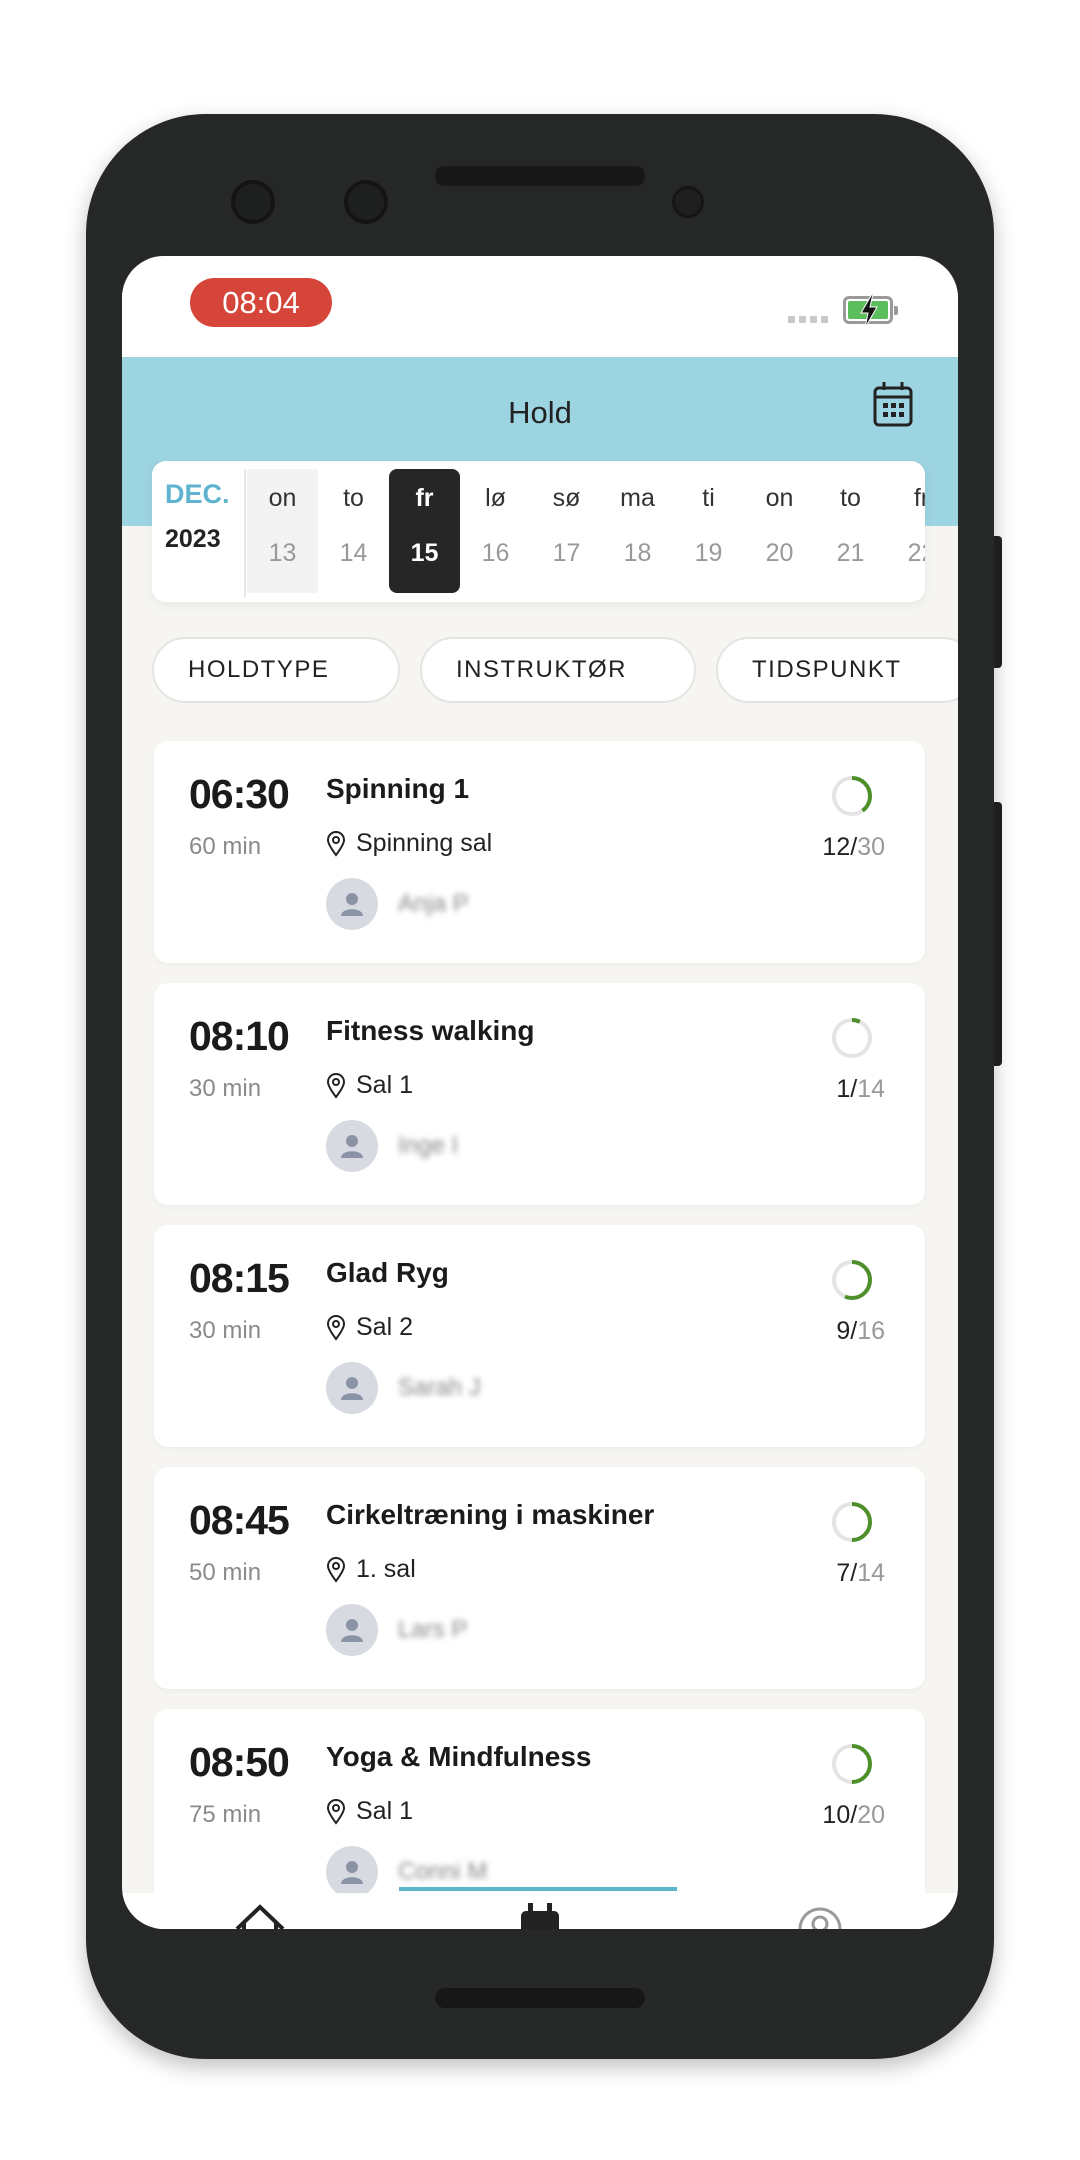 This screenshot has width=1080, height=2160. What do you see at coordinates (424, 498) in the screenshot?
I see `day-name: fr` at bounding box center [424, 498].